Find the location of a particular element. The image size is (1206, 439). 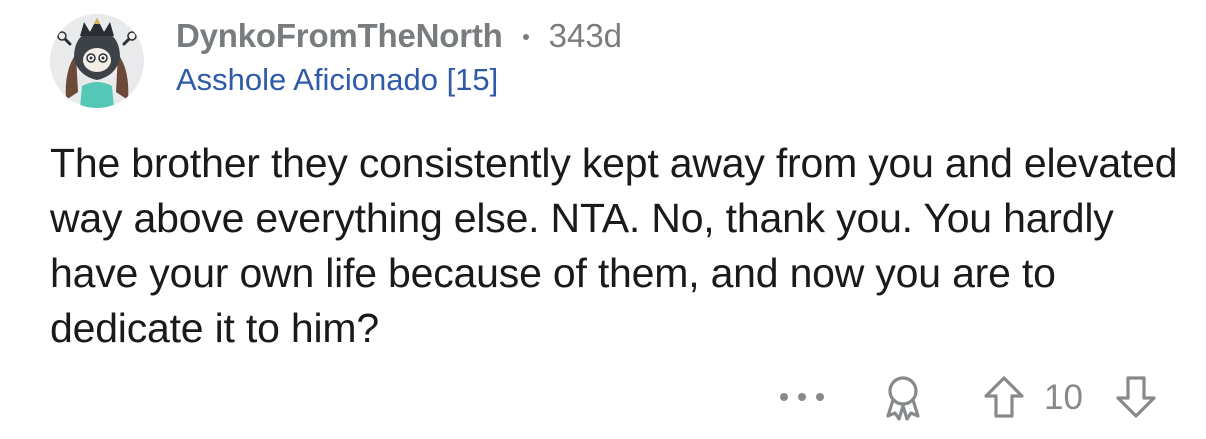

author-username: DynkoFromTheNorth is located at coordinates (339, 36).